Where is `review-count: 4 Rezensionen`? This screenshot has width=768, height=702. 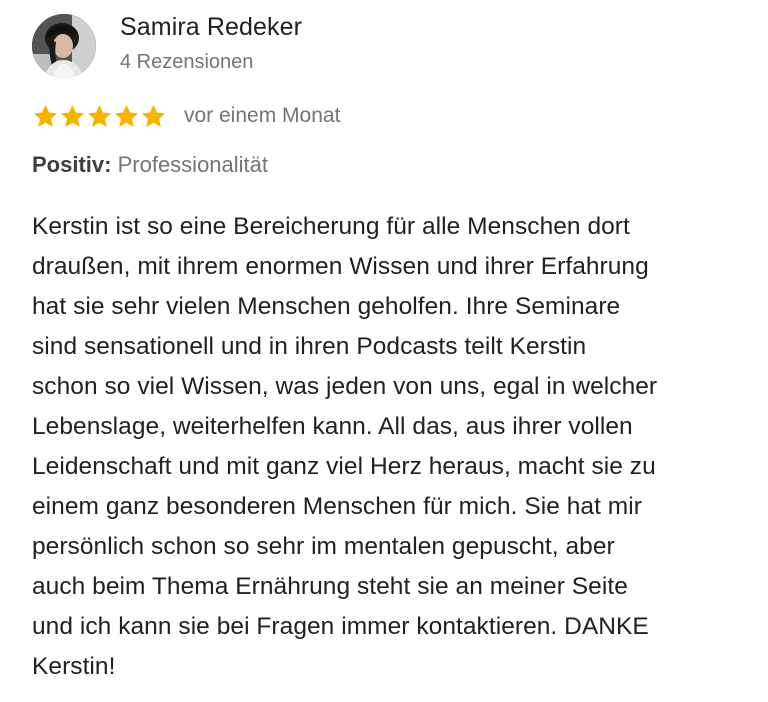 review-count: 4 Rezensionen is located at coordinates (211, 62).